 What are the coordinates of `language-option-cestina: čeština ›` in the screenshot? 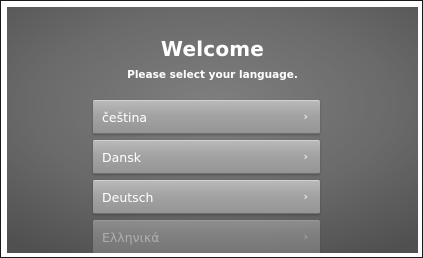 It's located at (206, 117).